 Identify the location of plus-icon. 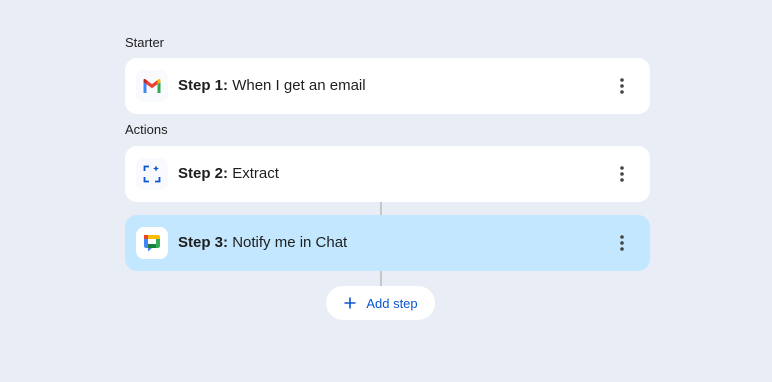
(350, 303).